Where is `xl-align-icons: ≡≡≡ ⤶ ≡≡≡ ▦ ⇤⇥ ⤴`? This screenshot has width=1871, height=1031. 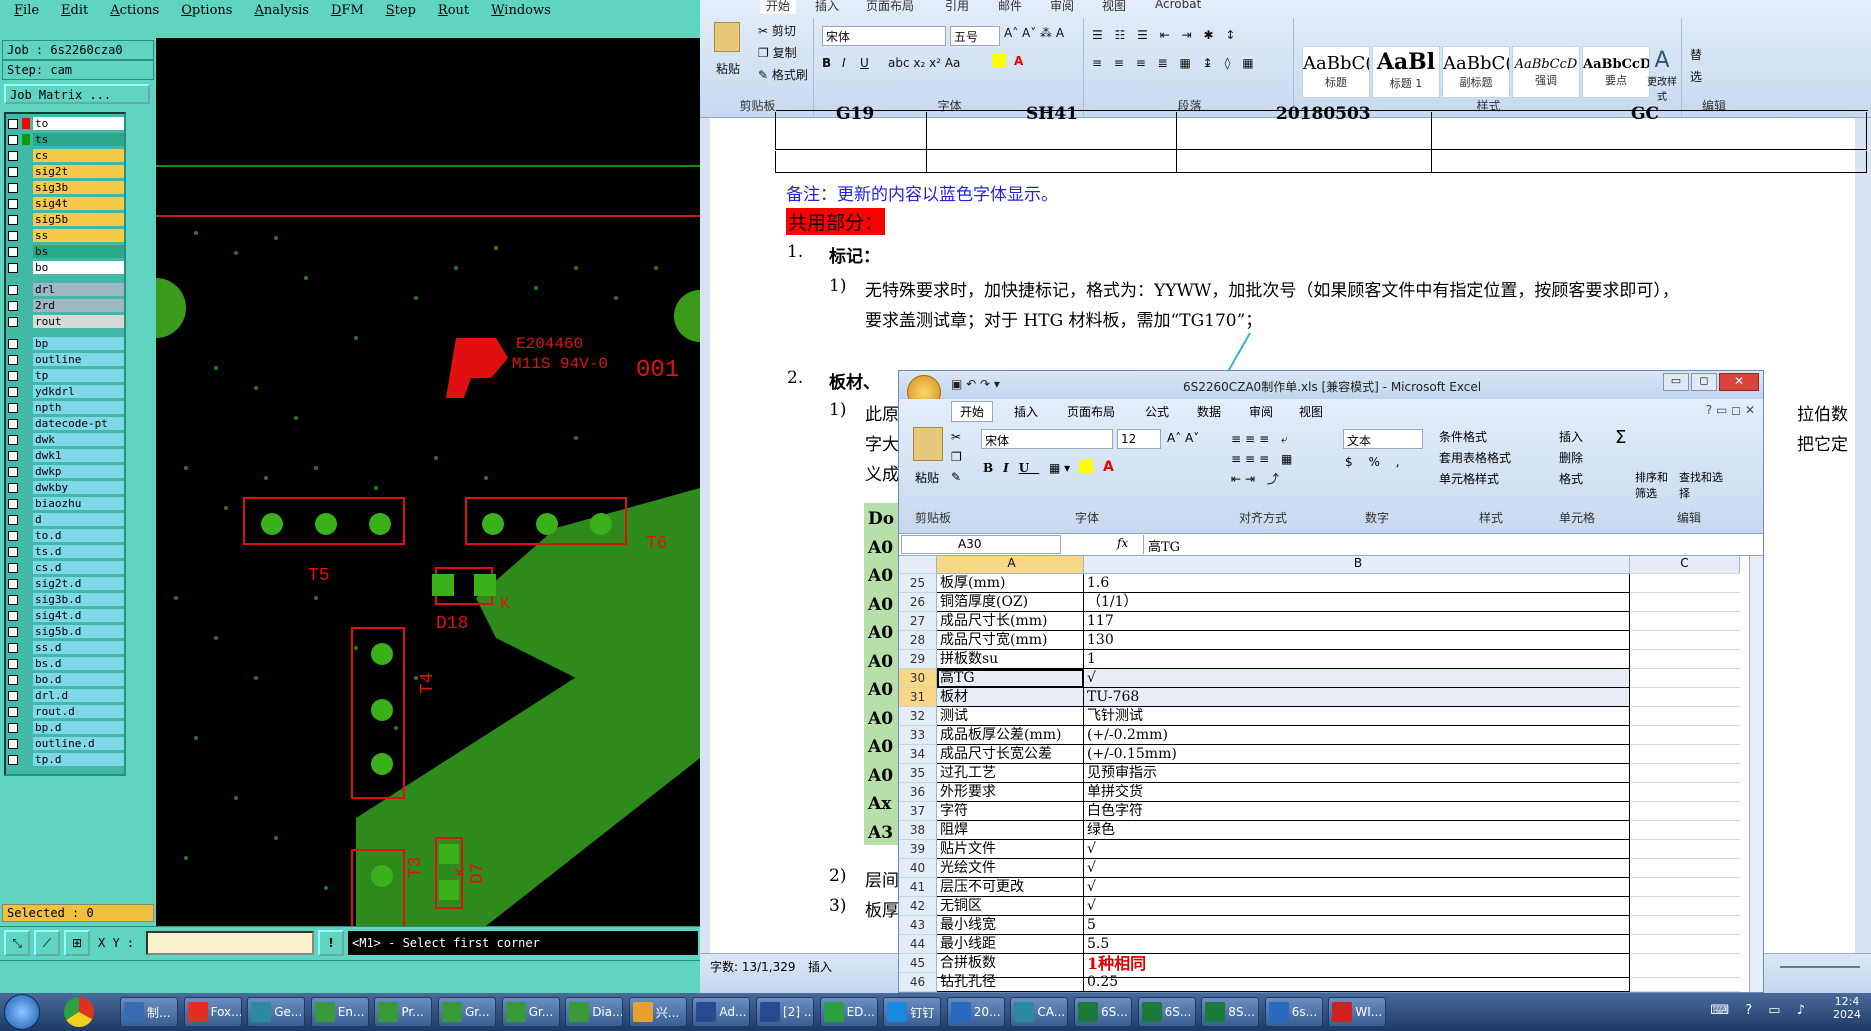
xl-align-icons: ≡≡≡ ⤶ ≡≡≡ ▦ ⇤⇥ ⤴ is located at coordinates (1263, 459).